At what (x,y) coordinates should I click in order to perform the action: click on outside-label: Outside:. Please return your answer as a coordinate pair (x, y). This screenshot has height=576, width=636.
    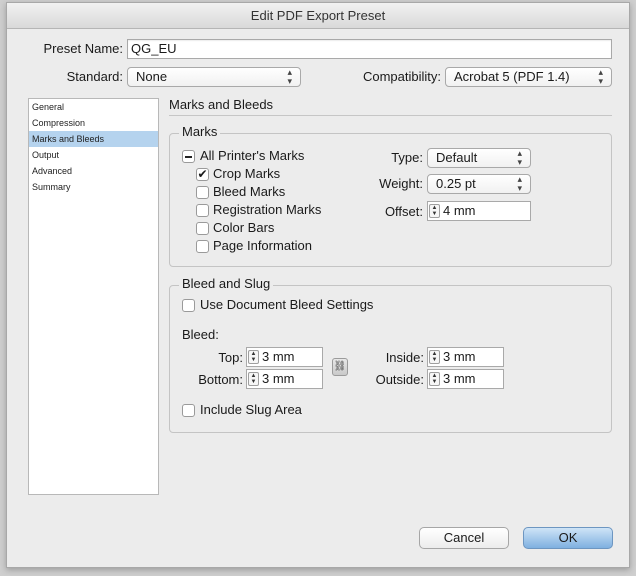
    Looking at the image, I should click on (399, 379).